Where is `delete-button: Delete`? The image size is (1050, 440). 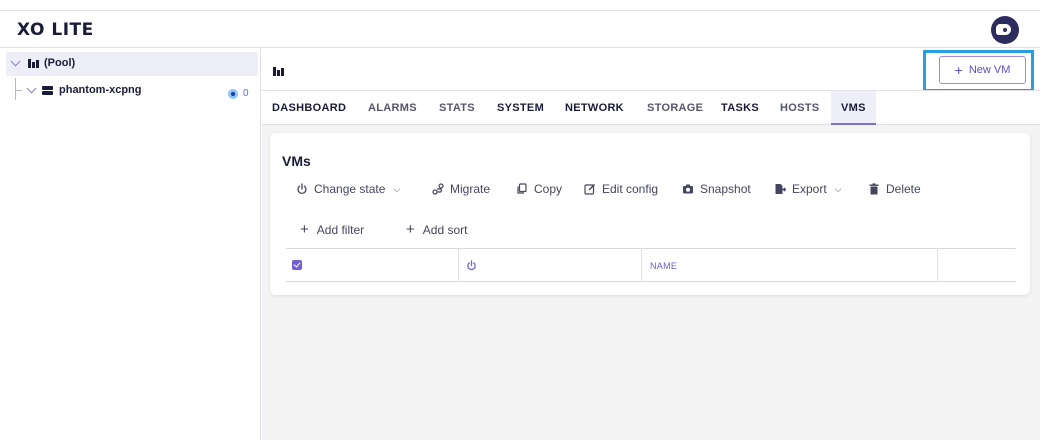
delete-button: Delete is located at coordinates (894, 189).